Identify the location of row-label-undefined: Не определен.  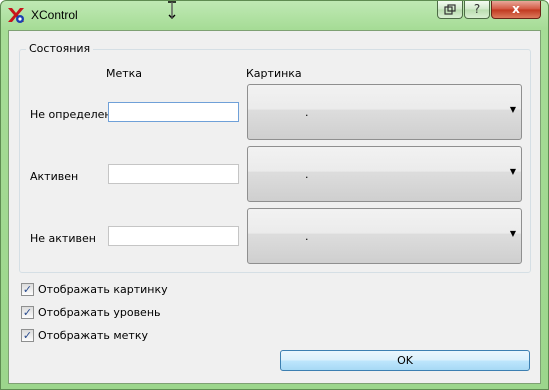
(71, 114).